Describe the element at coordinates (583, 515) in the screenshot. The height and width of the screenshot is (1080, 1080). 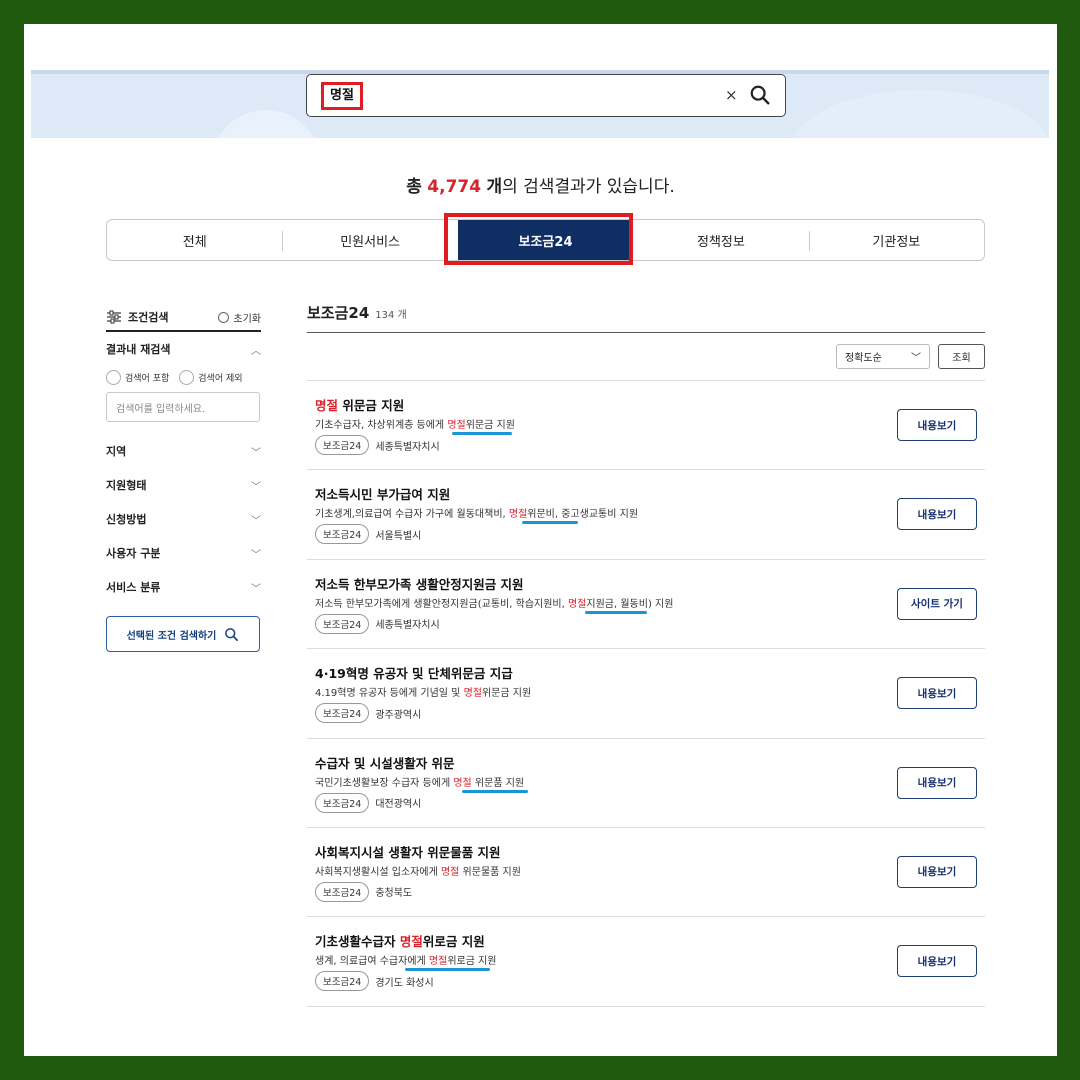
I see `result-desc-text: 위문비, 중고생교통비 지원` at that location.